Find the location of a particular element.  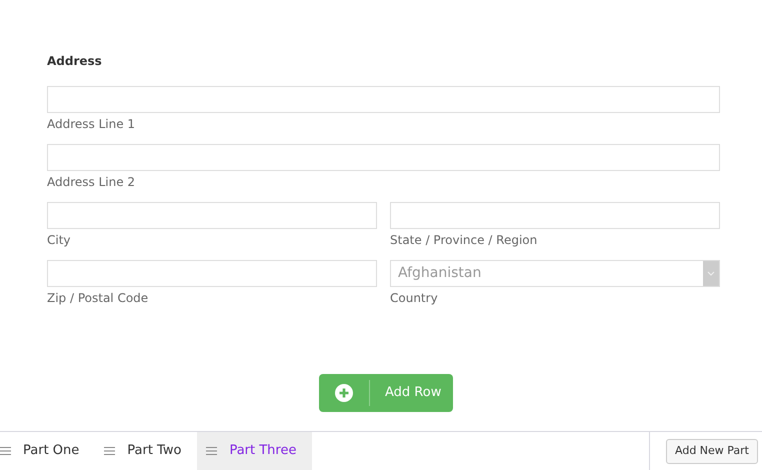

field-label: State / Province / Region is located at coordinates (464, 240).